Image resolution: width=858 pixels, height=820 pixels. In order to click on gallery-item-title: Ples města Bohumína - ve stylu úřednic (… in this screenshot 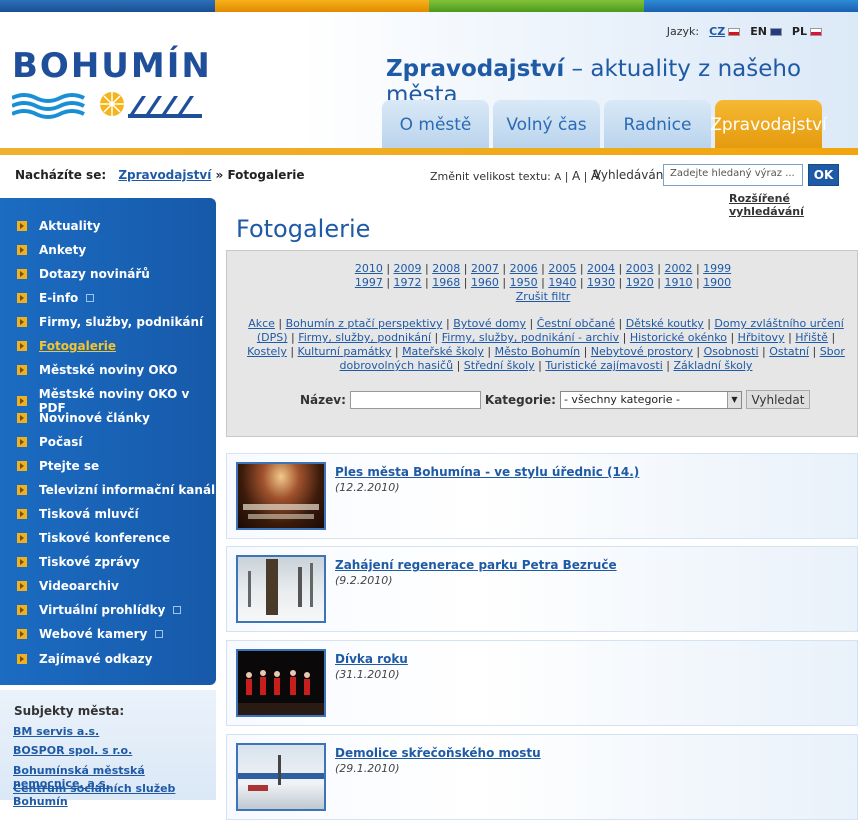, I will do `click(487, 472)`.